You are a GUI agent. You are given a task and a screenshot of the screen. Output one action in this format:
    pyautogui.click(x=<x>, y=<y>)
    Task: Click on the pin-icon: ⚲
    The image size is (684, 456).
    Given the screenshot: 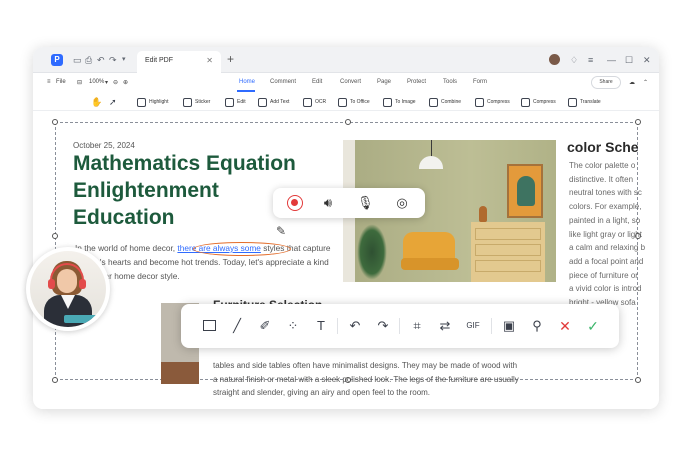 What is the action you would take?
    pyautogui.click(x=537, y=326)
    